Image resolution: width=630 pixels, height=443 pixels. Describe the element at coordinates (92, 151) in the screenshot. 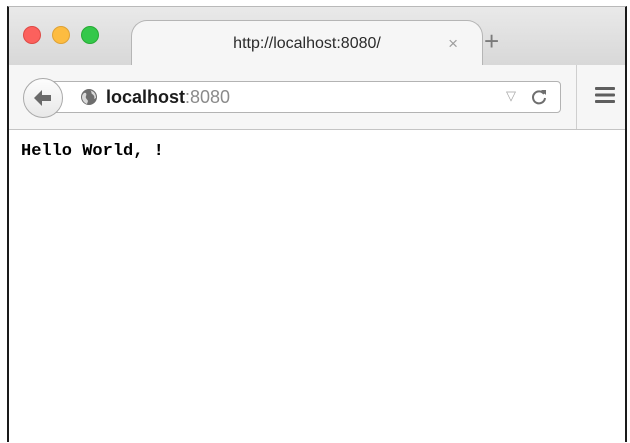

I see `page-body-text: Hello World, !` at that location.